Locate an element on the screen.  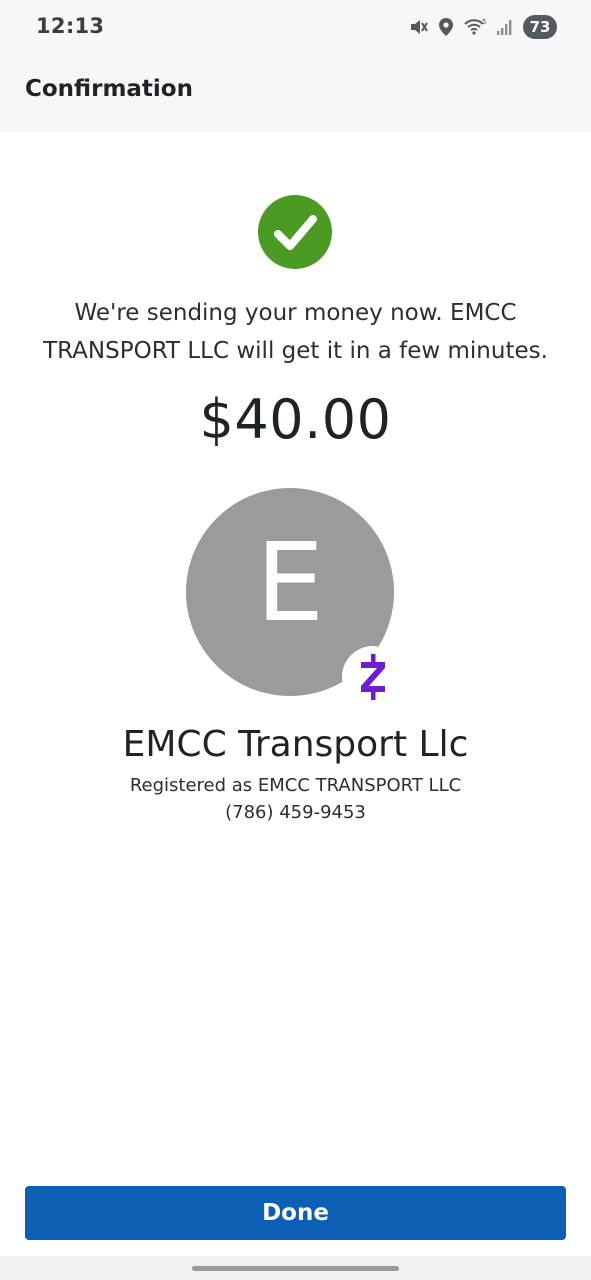
status-icons: 5 73 is located at coordinates (483, 27).